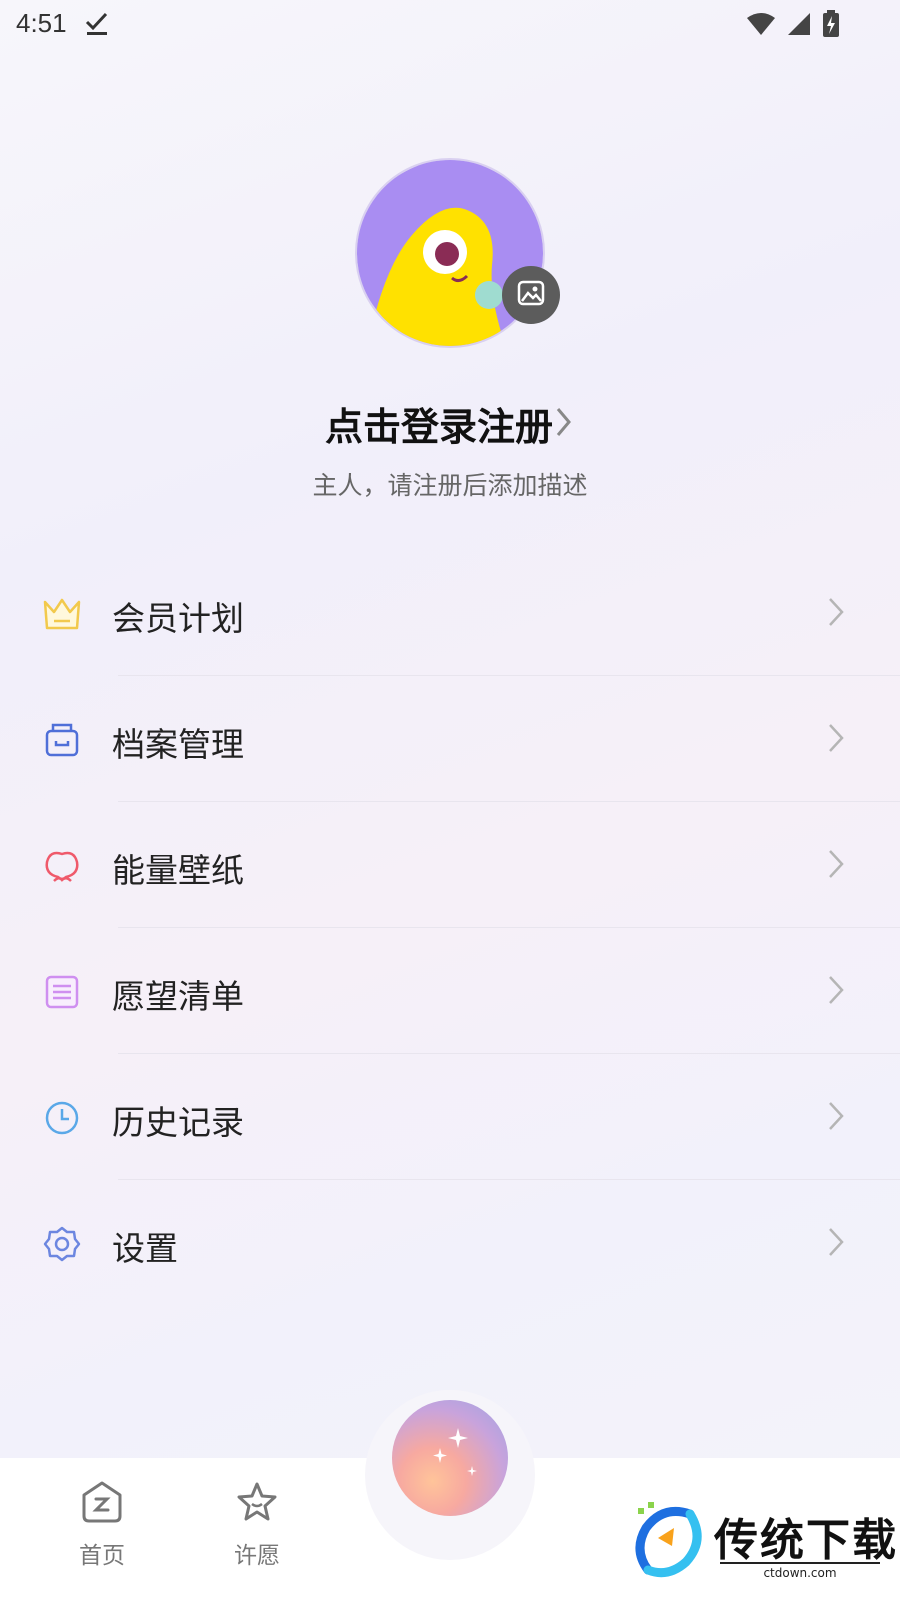  I want to click on menu-item-archive: 档案管理, so click(450, 739).